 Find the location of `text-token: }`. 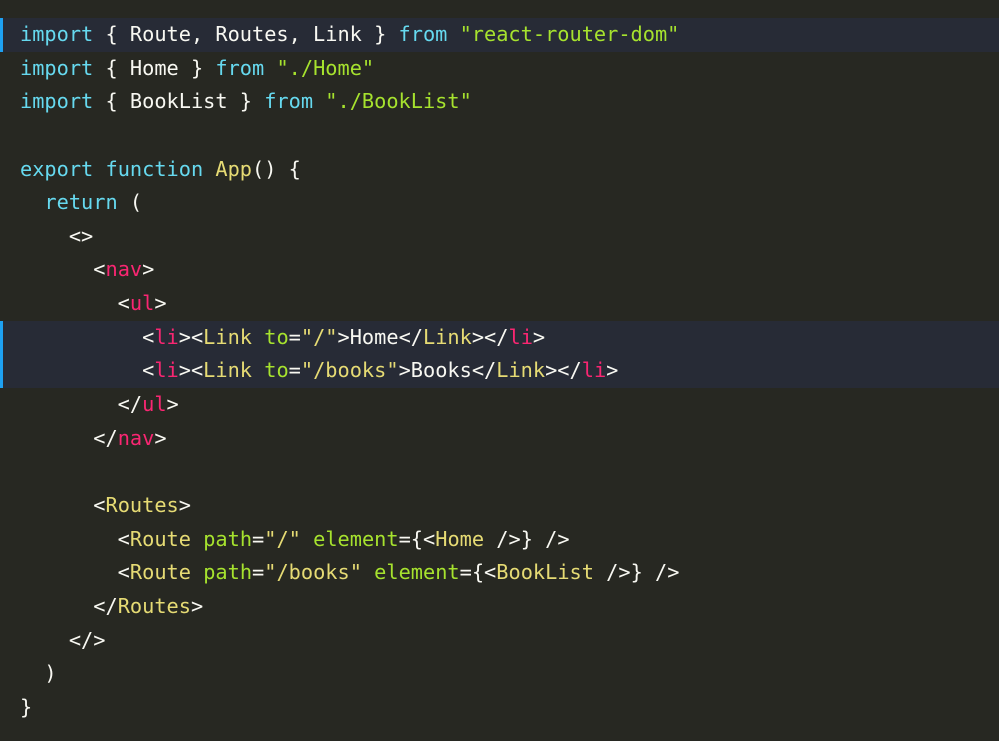

text-token: } is located at coordinates (26, 706).